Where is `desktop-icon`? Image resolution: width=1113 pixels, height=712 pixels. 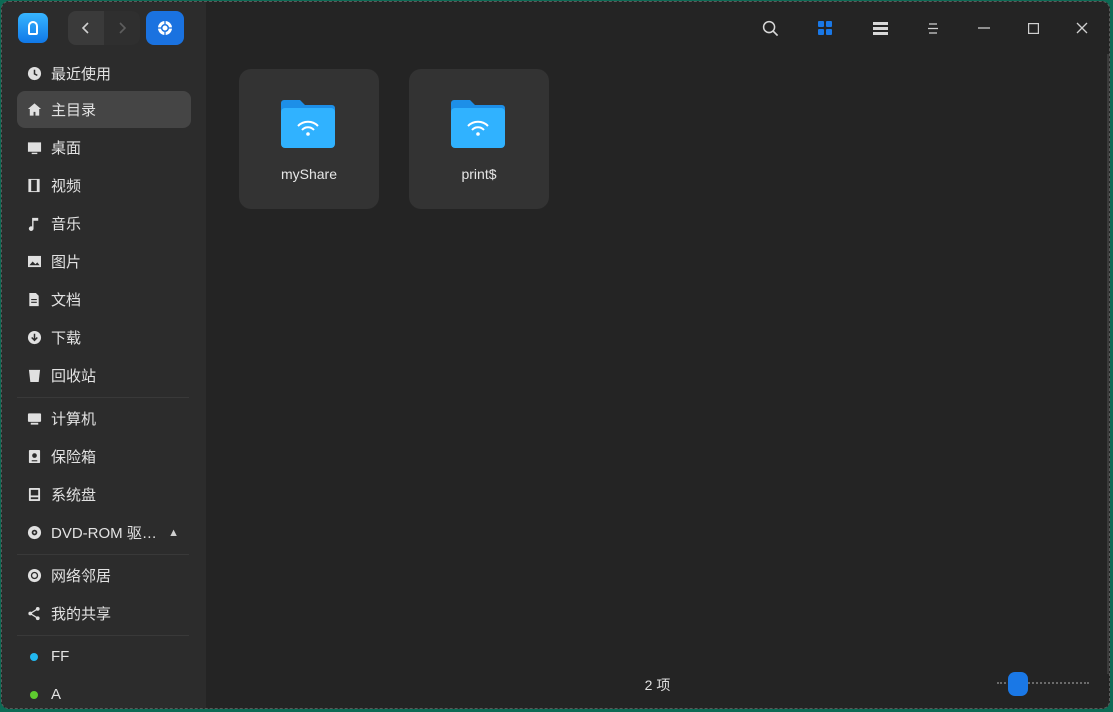 desktop-icon is located at coordinates (34, 148).